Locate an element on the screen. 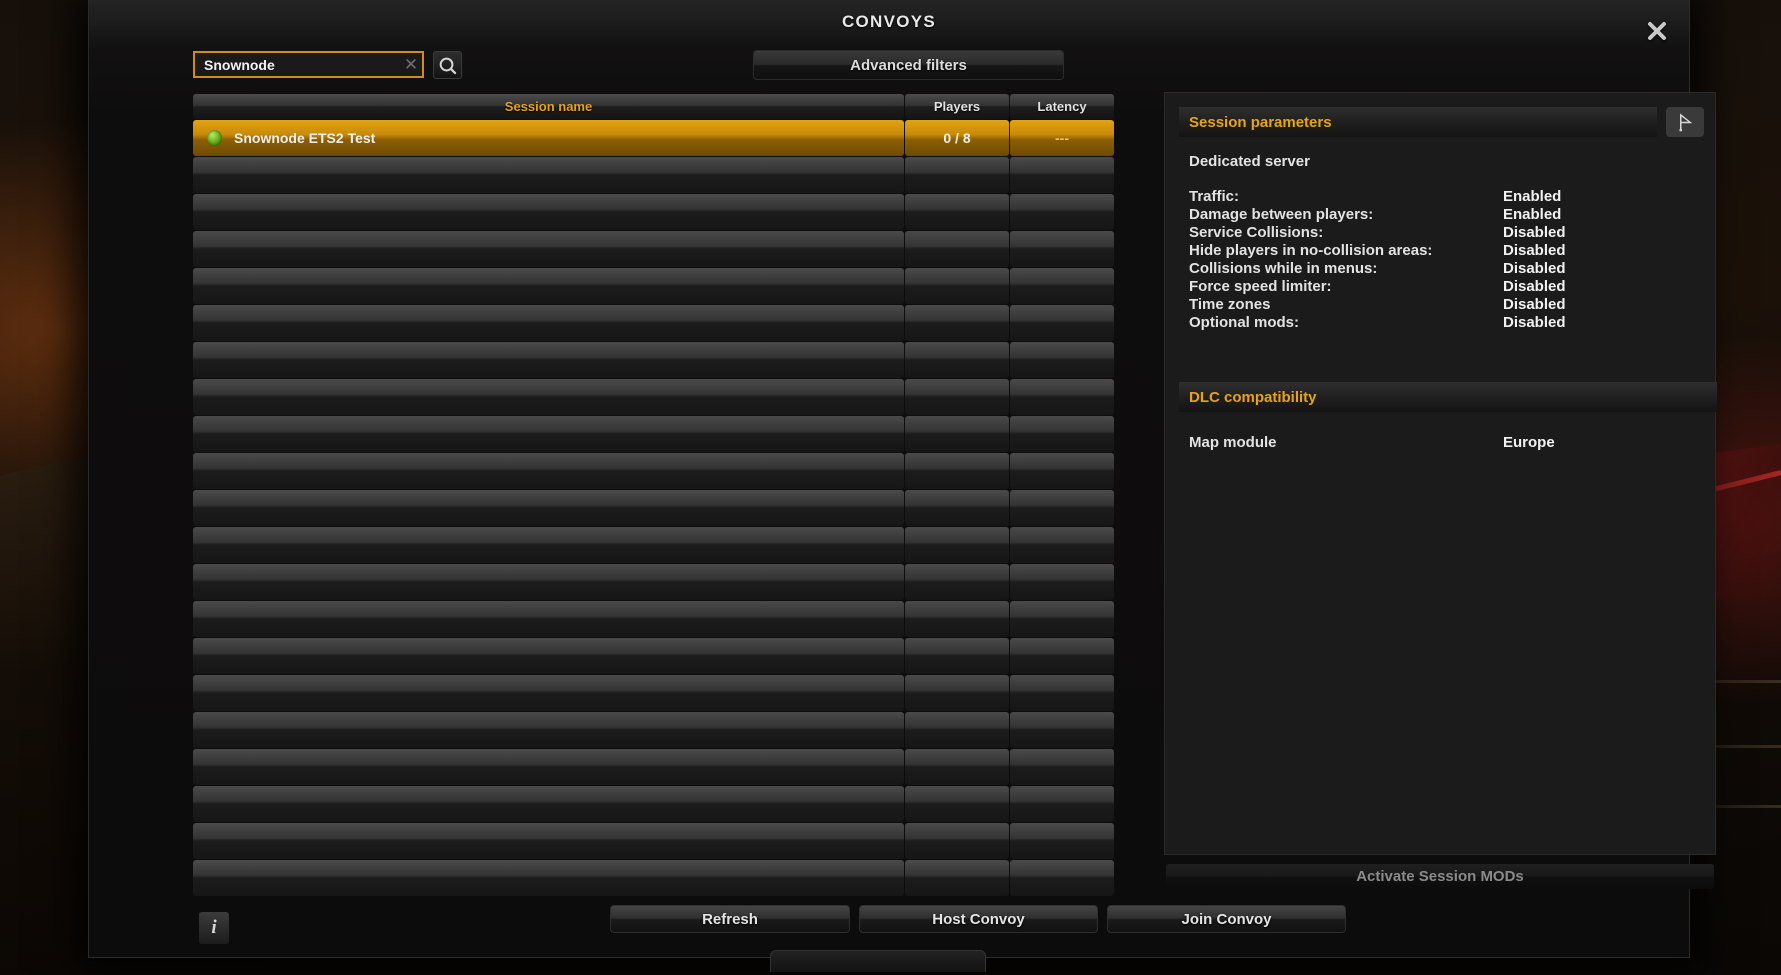 The image size is (1781, 975). search-button is located at coordinates (447, 65).